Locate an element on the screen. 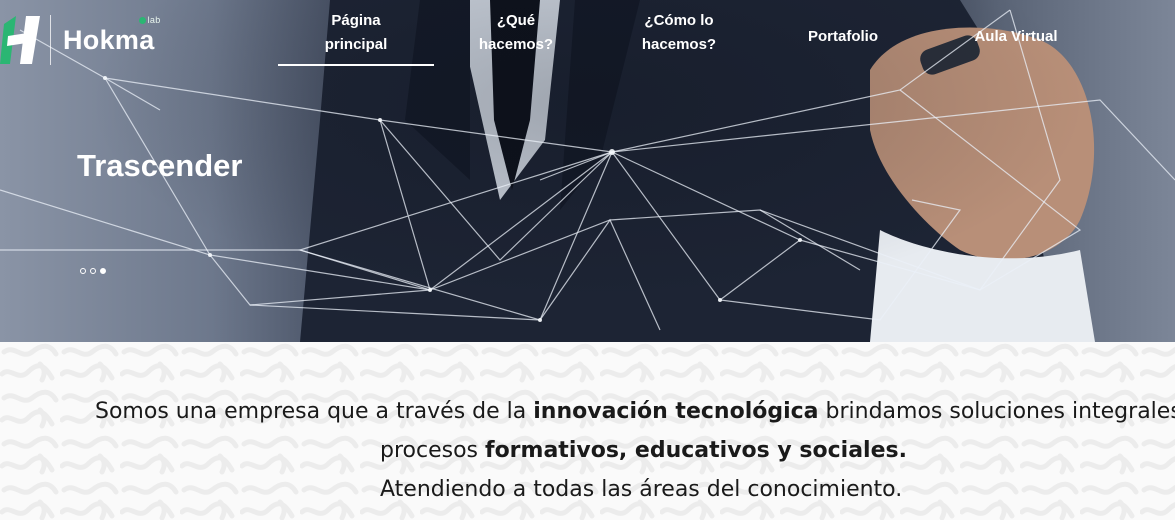  nav-label-line1: ¿Qué is located at coordinates (516, 20).